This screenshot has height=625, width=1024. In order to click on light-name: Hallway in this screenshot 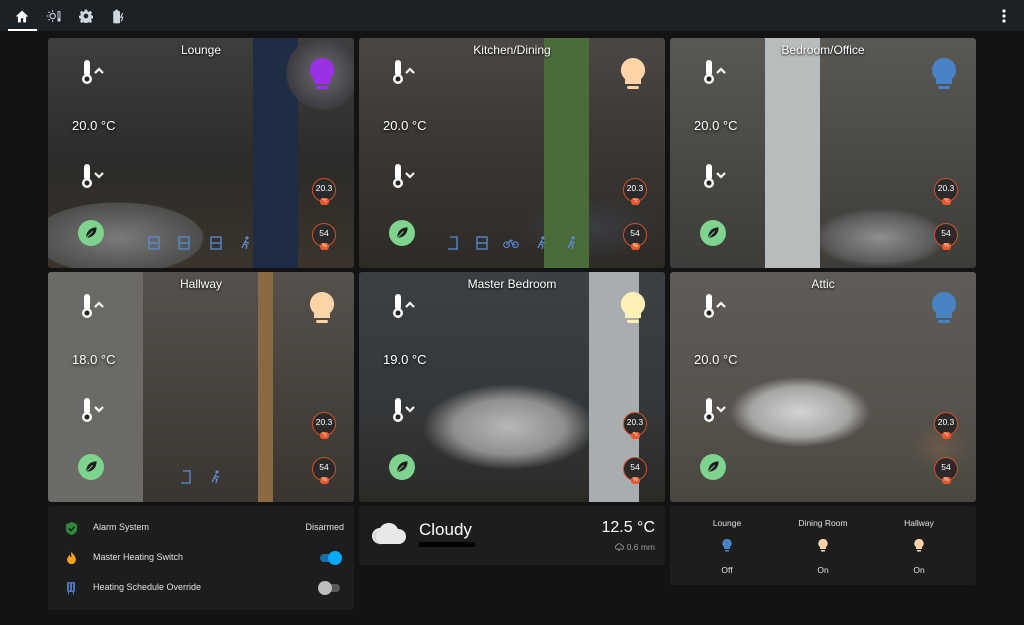, I will do `click(919, 523)`.